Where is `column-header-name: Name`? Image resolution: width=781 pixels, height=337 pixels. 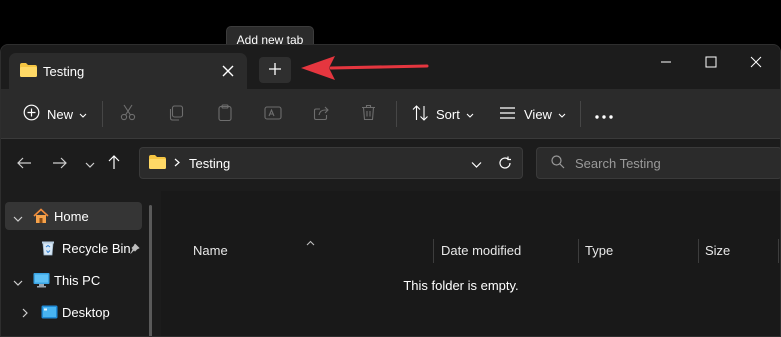 column-header-name: Name is located at coordinates (210, 250).